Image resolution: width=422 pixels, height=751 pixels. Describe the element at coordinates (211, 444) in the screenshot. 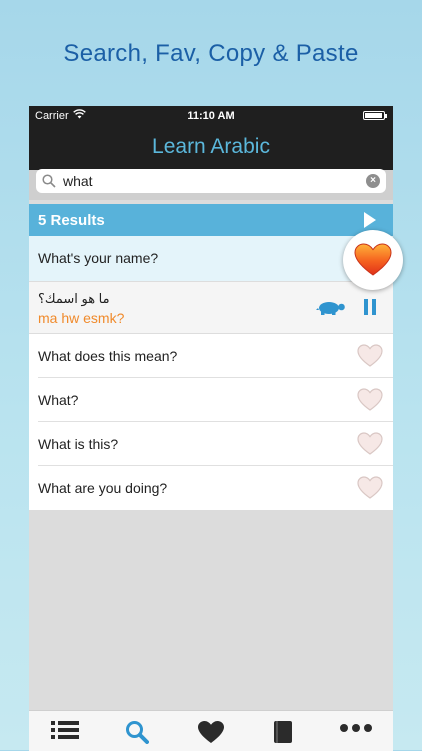

I see `list-item: What is this?` at that location.